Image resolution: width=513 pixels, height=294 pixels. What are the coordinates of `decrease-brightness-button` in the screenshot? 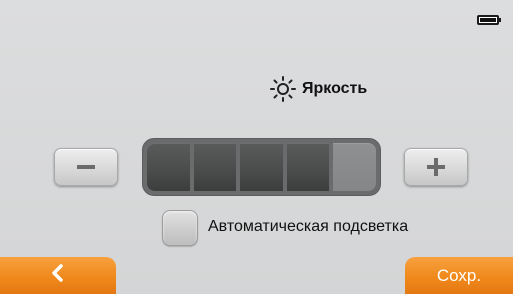 It's located at (86, 167).